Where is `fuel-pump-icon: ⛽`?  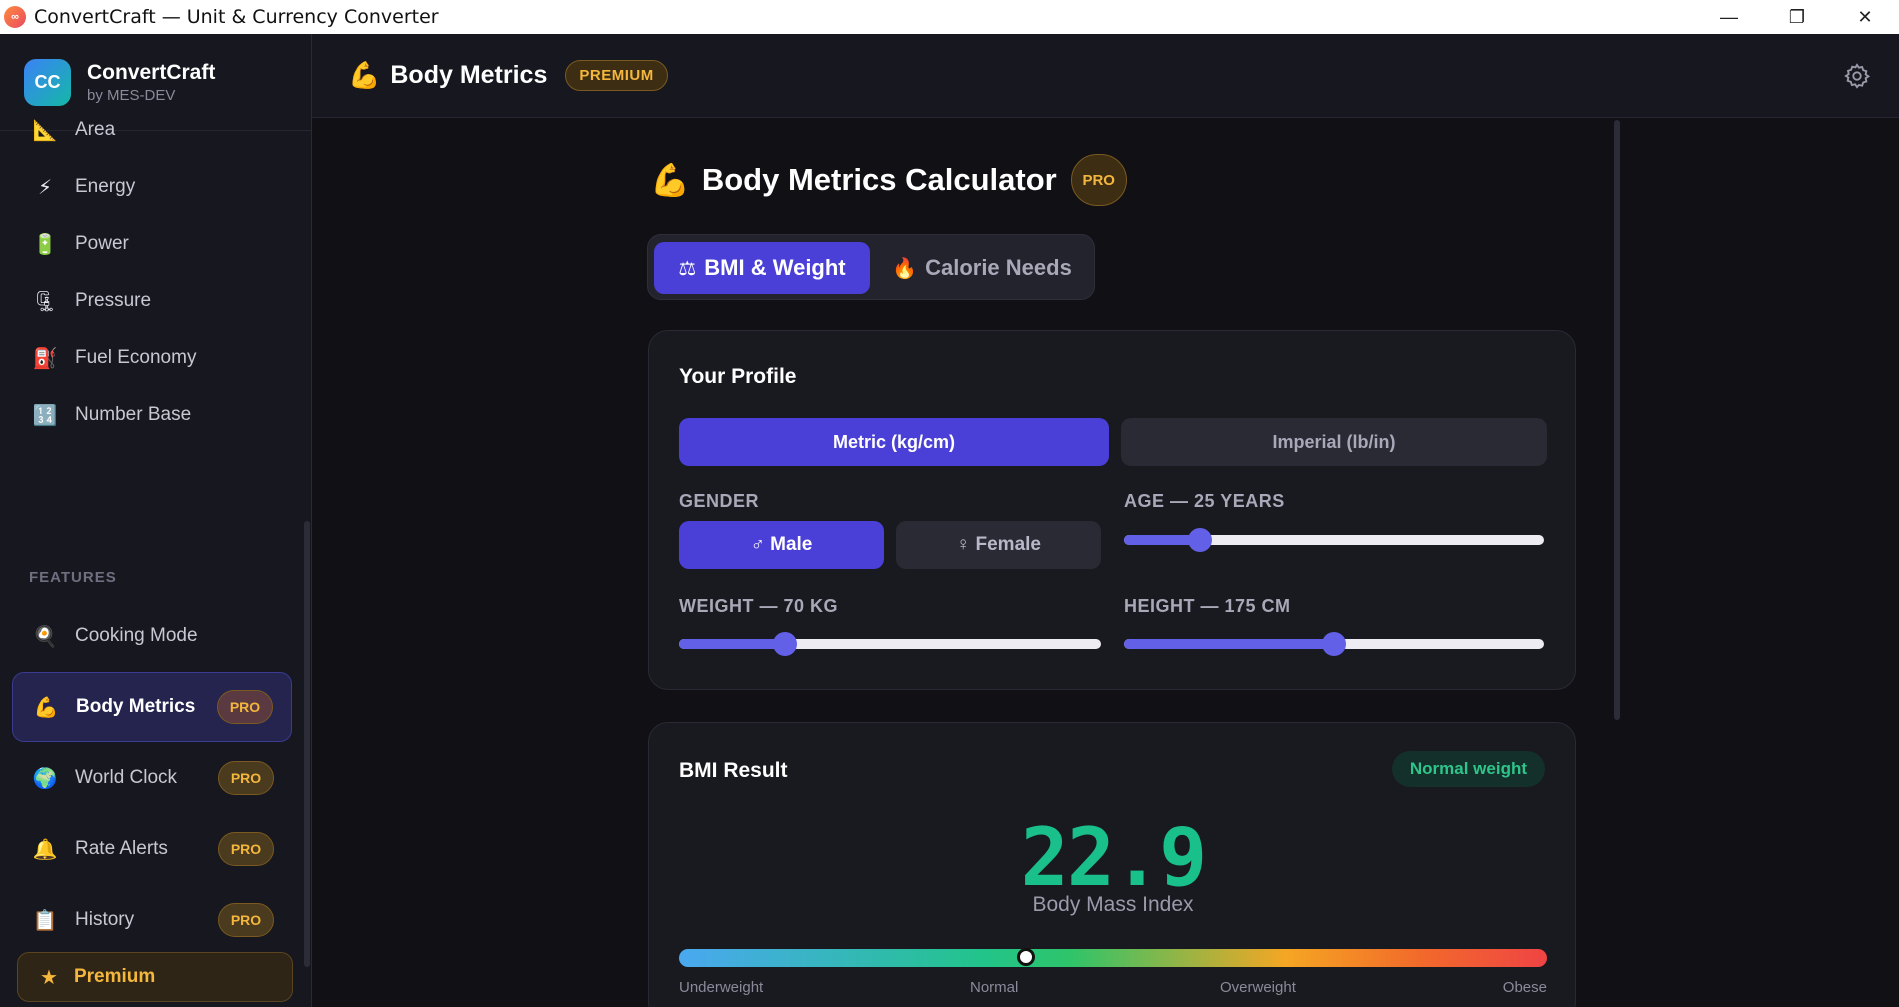 fuel-pump-icon: ⛽ is located at coordinates (45, 358).